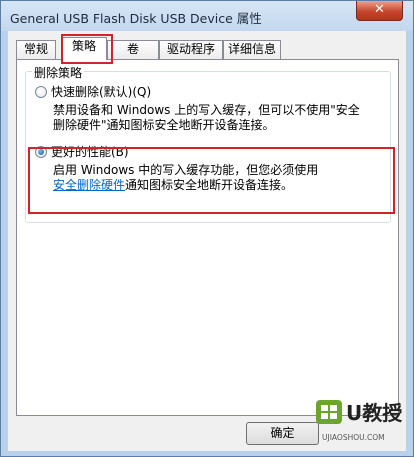 This screenshot has height=457, width=414. What do you see at coordinates (211, 180) in the screenshot?
I see `highlight-box-better-performance` at bounding box center [211, 180].